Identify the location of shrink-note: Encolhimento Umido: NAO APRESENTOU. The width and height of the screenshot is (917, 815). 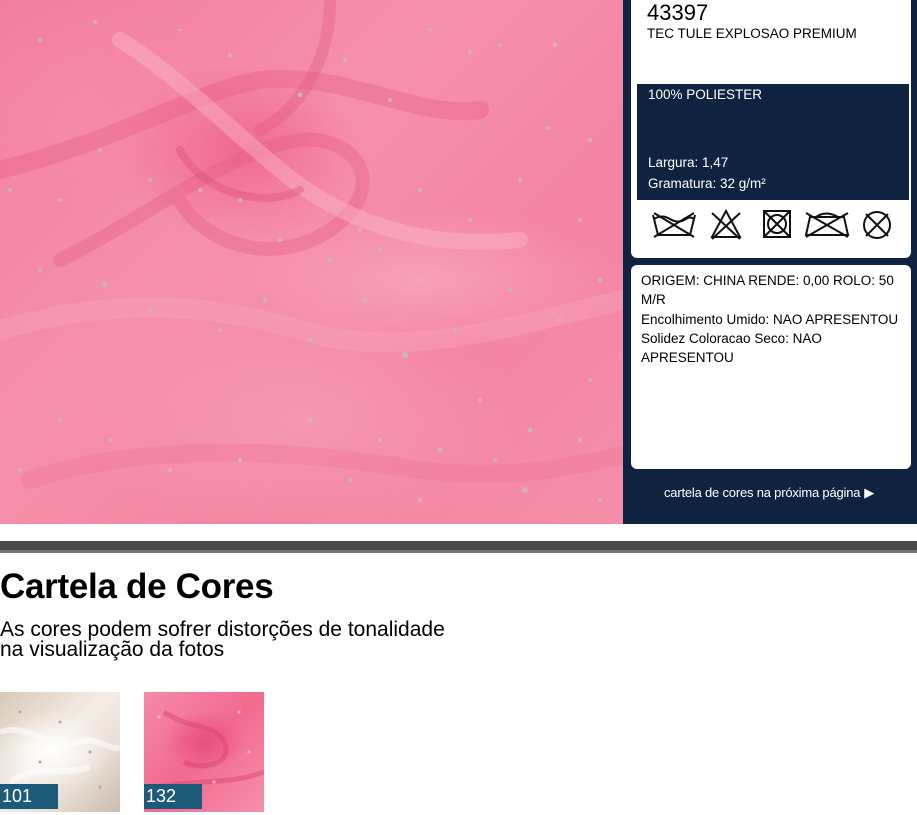
(770, 319).